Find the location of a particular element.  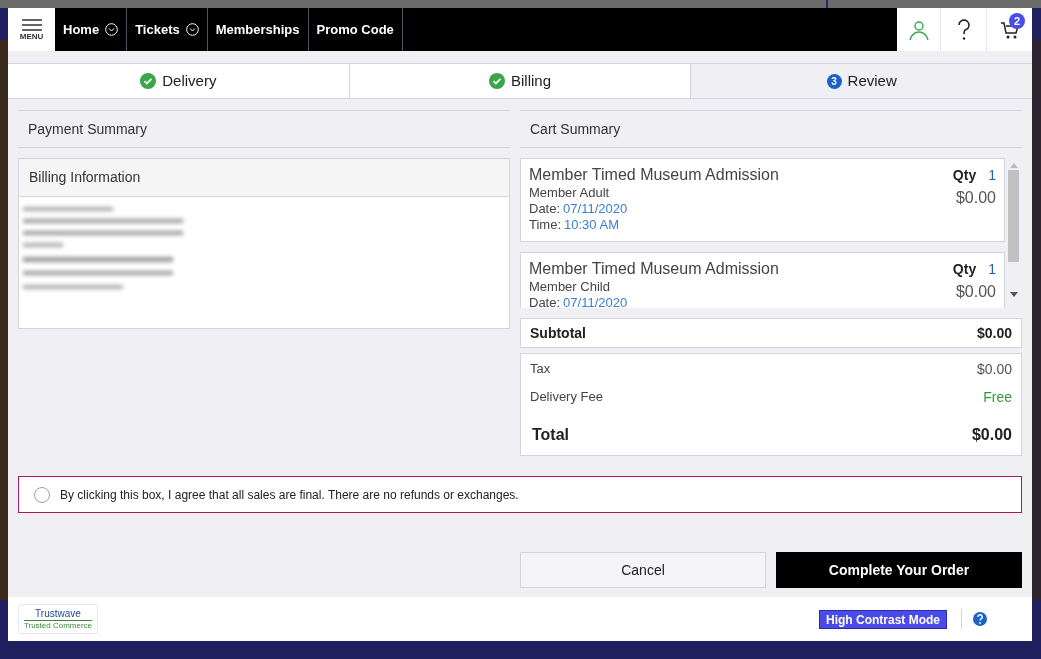

subtotal-value: $0.00 is located at coordinates (994, 333).